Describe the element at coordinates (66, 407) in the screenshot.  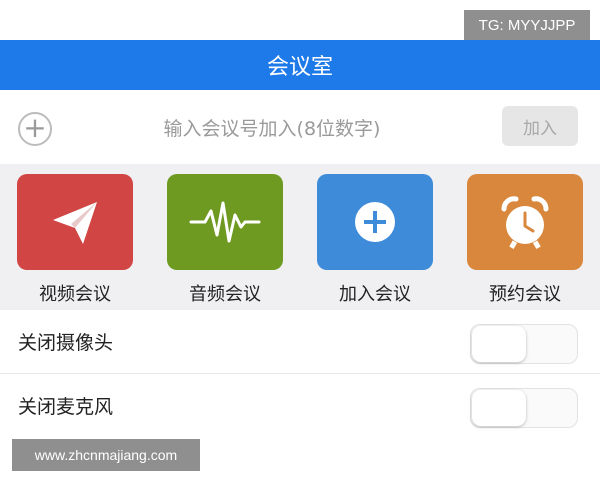
I see `mic-off-label: 关闭麦克风` at that location.